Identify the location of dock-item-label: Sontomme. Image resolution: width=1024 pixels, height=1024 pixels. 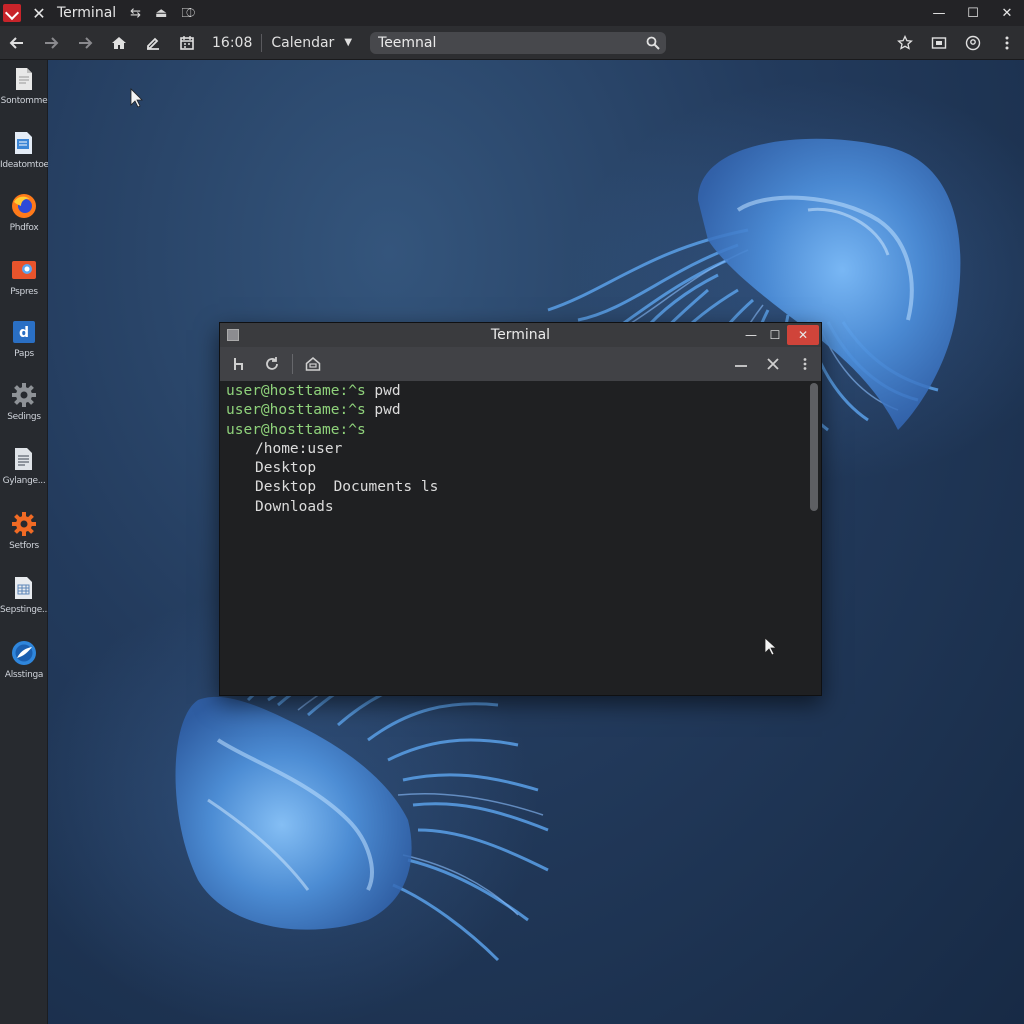
(24, 101).